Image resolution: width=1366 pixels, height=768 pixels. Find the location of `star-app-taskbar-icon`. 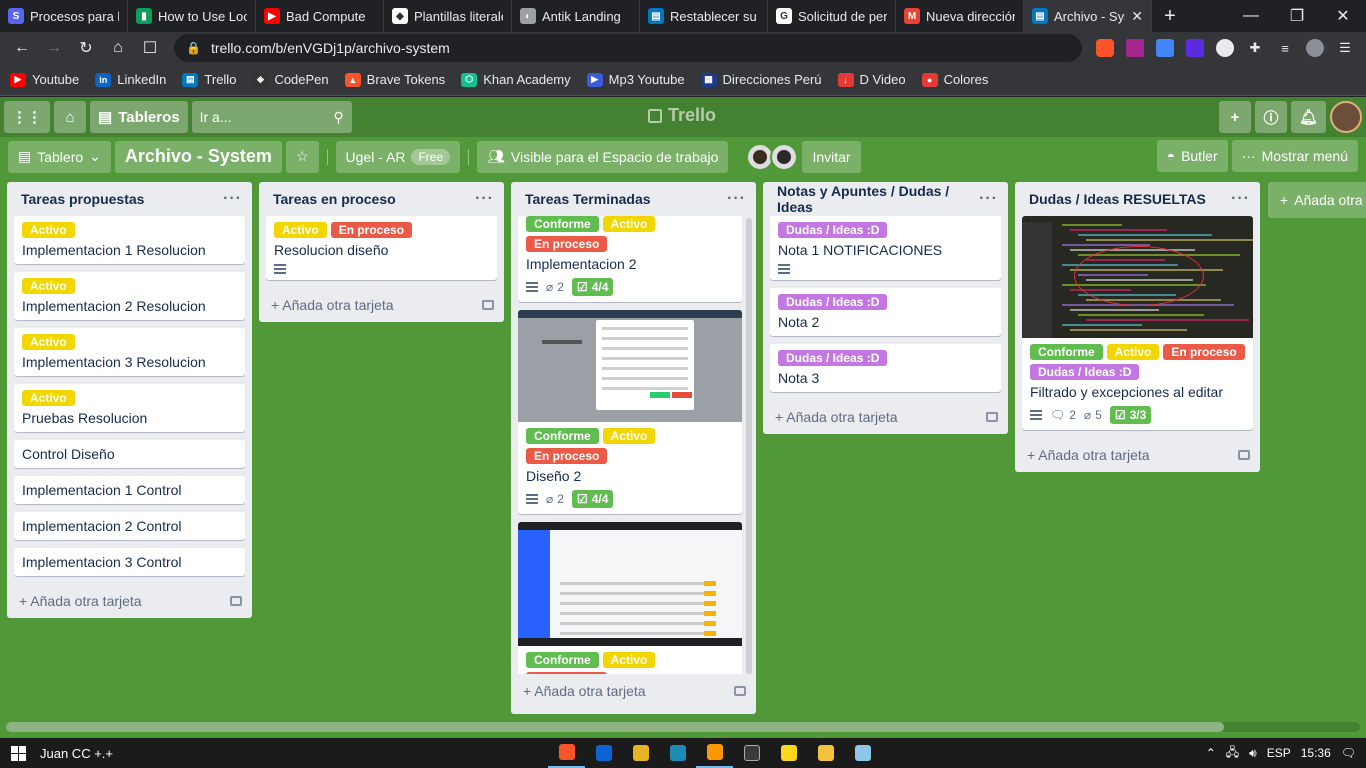

star-app-taskbar-icon is located at coordinates (640, 753).